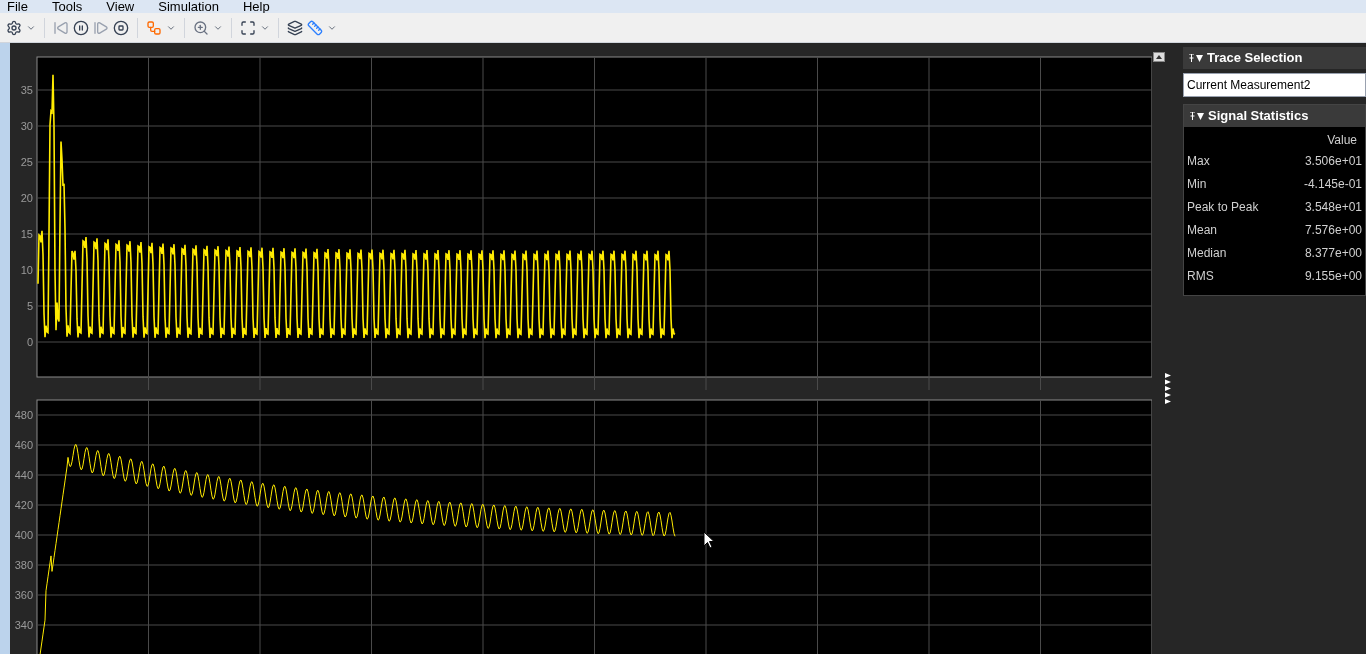  What do you see at coordinates (1168, 389) in the screenshot?
I see `triangle-markers-drawing` at bounding box center [1168, 389].